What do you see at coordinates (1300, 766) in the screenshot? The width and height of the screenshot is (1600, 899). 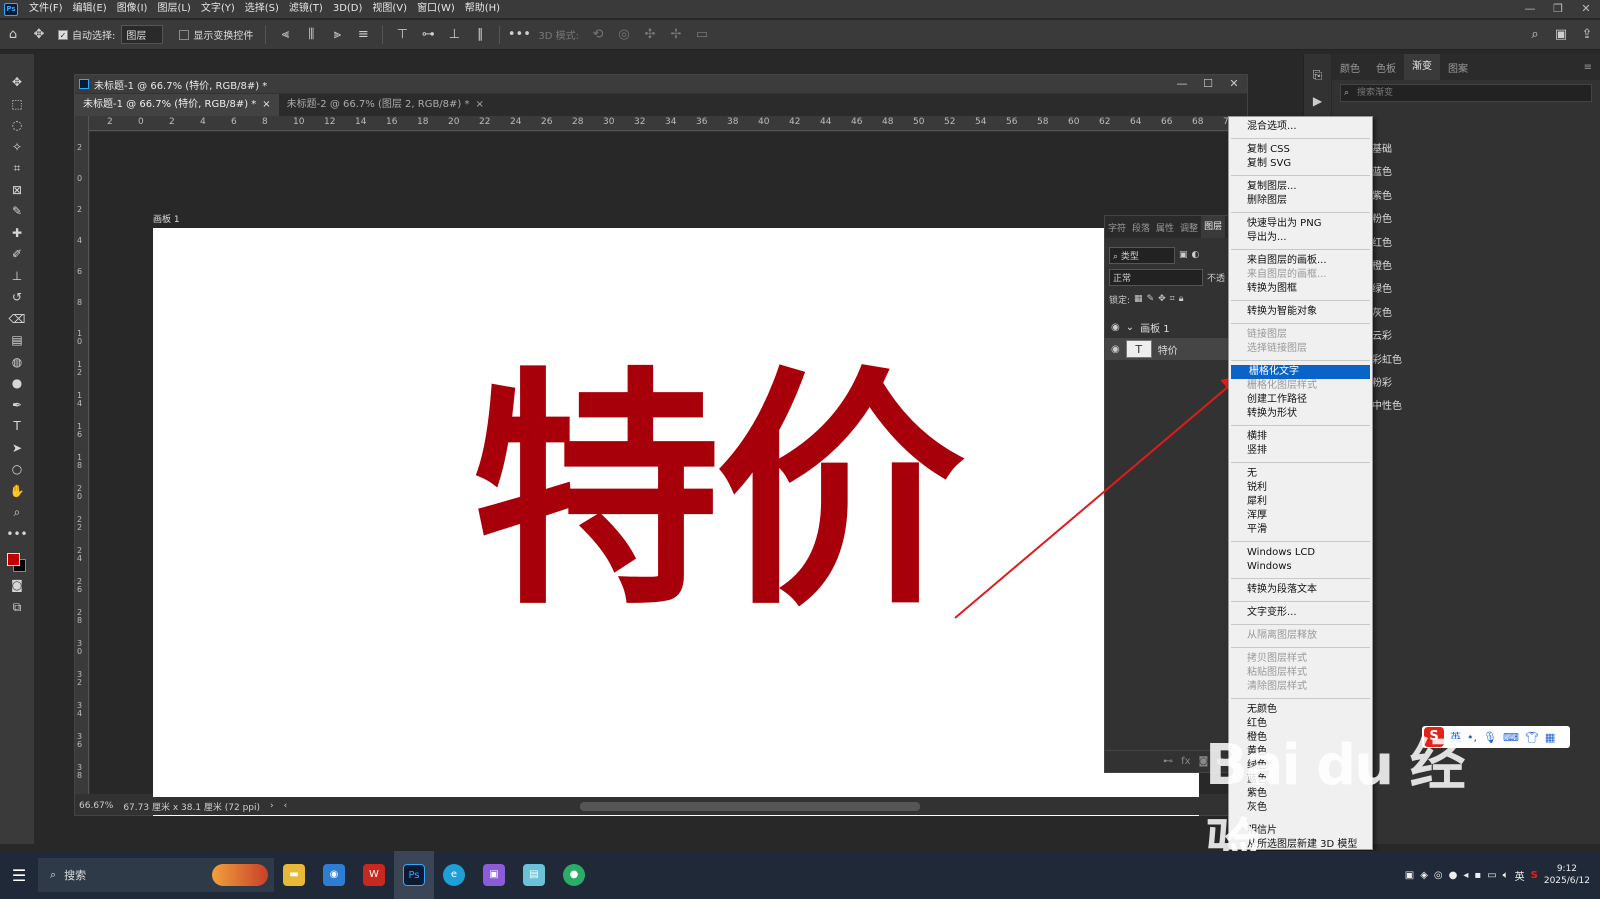 I see `context-menu-item: 绿色` at bounding box center [1300, 766].